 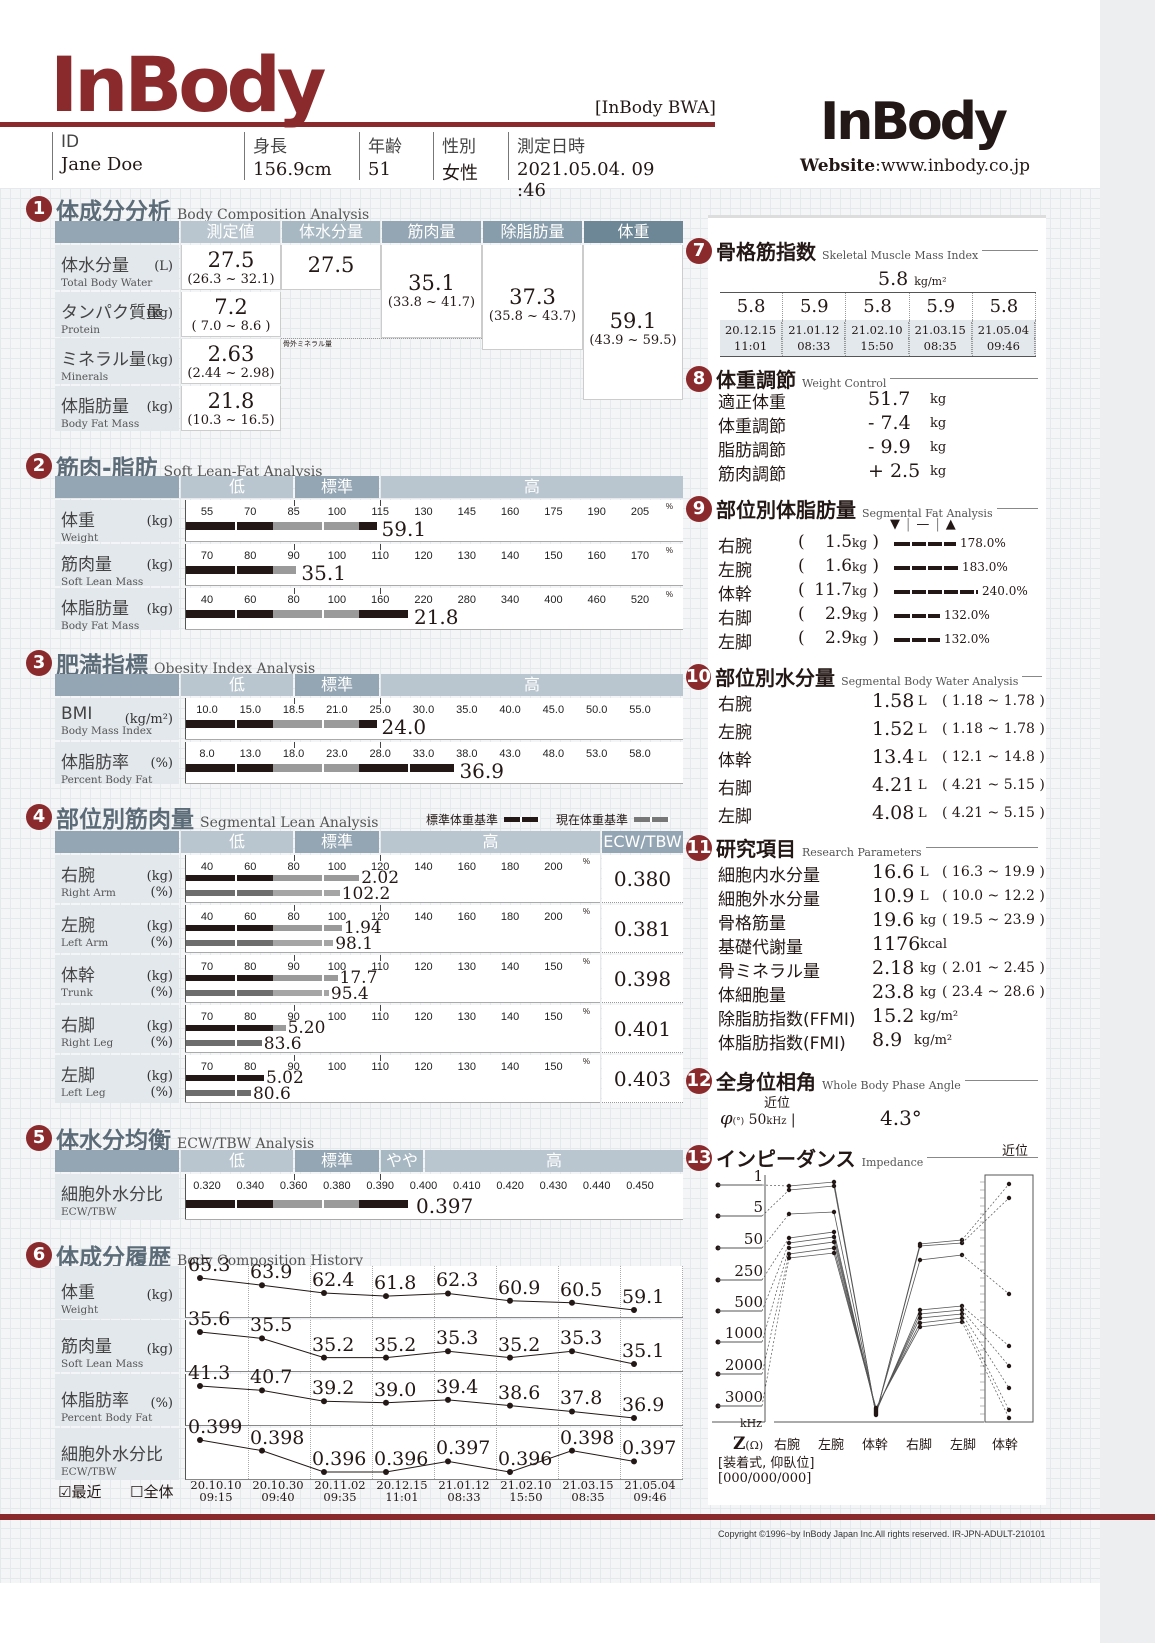 What do you see at coordinates (392, 979) in the screenshot?
I see `segmental-bar-row: 70 80 90 100 110 120 130 140 150% 17.7 95.4` at bounding box center [392, 979].